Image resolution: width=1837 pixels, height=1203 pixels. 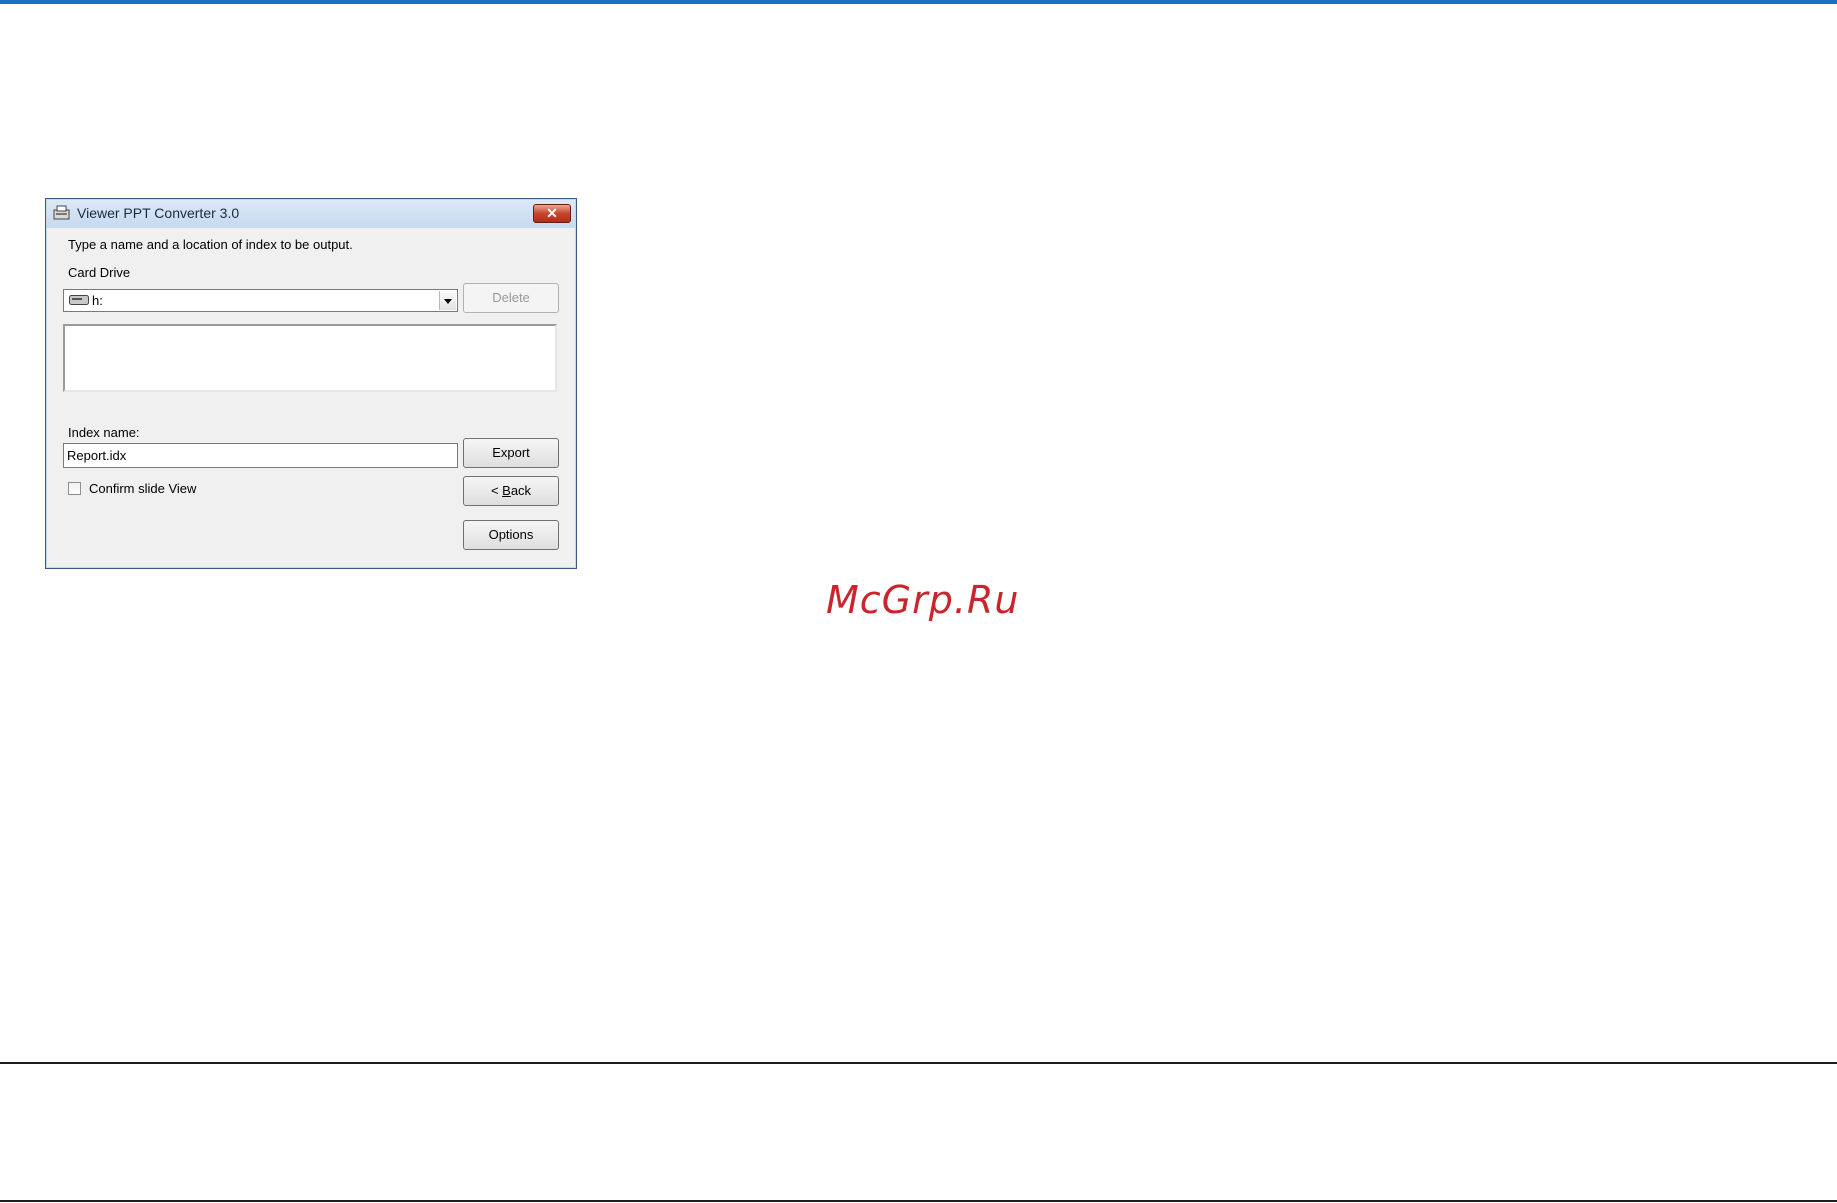 I want to click on chevron-down-icon, so click(x=447, y=300).